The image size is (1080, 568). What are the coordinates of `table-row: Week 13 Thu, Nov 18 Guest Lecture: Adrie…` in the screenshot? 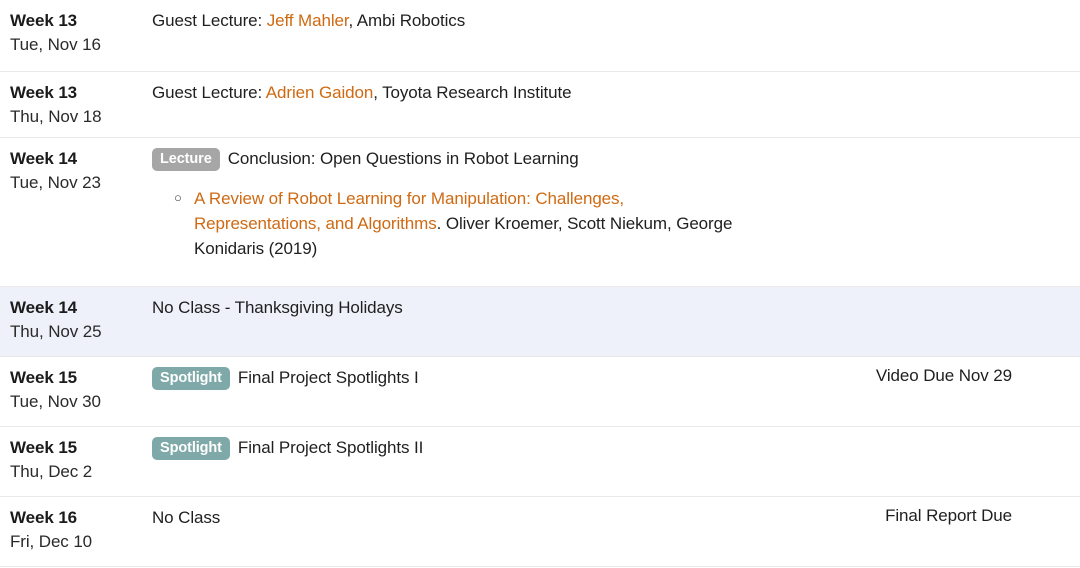 It's located at (540, 105).